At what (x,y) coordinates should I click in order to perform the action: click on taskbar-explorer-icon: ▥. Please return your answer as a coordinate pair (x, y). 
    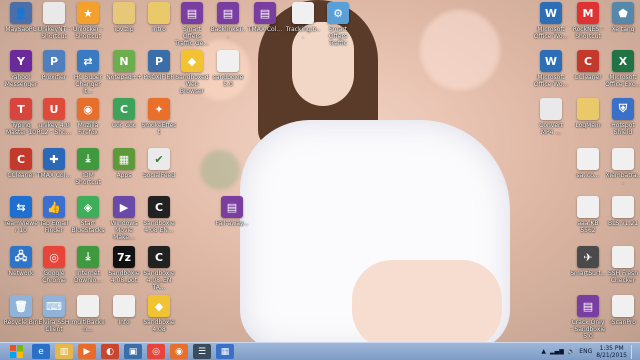
    Looking at the image, I should click on (64, 351).